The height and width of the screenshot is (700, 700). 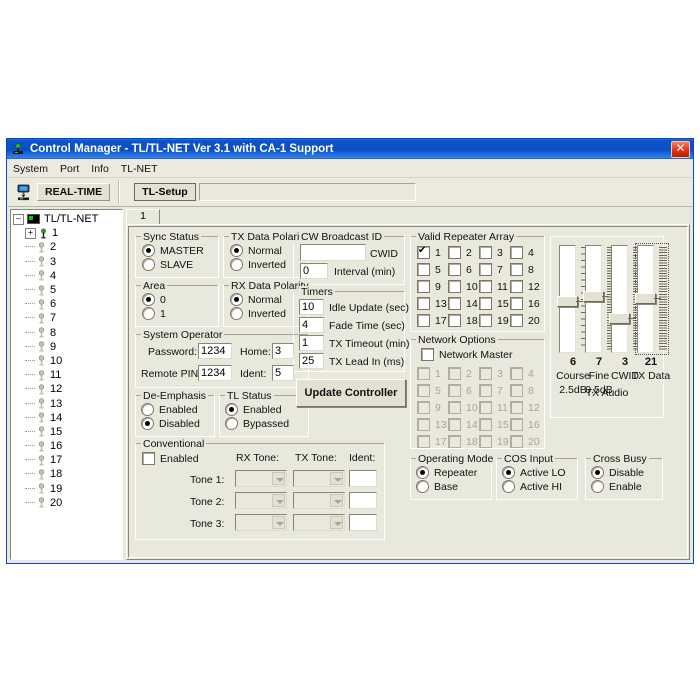 What do you see at coordinates (170, 423) in the screenshot?
I see `de-emphasis-disabled: Disabled` at bounding box center [170, 423].